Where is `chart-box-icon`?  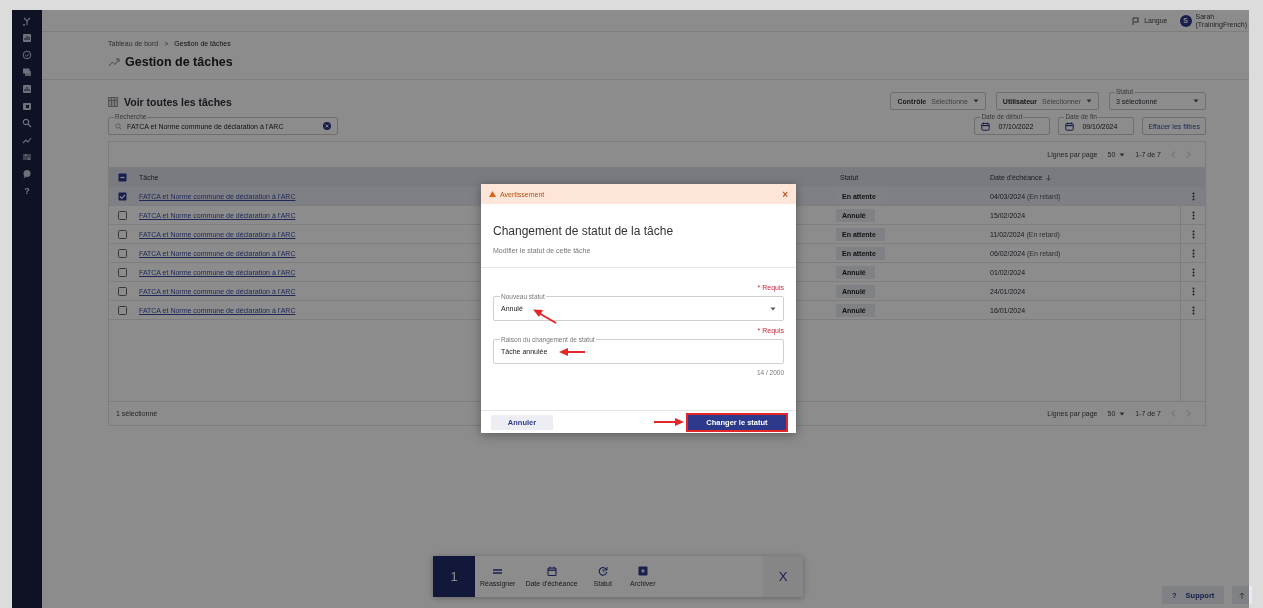 chart-box-icon is located at coordinates (27, 89).